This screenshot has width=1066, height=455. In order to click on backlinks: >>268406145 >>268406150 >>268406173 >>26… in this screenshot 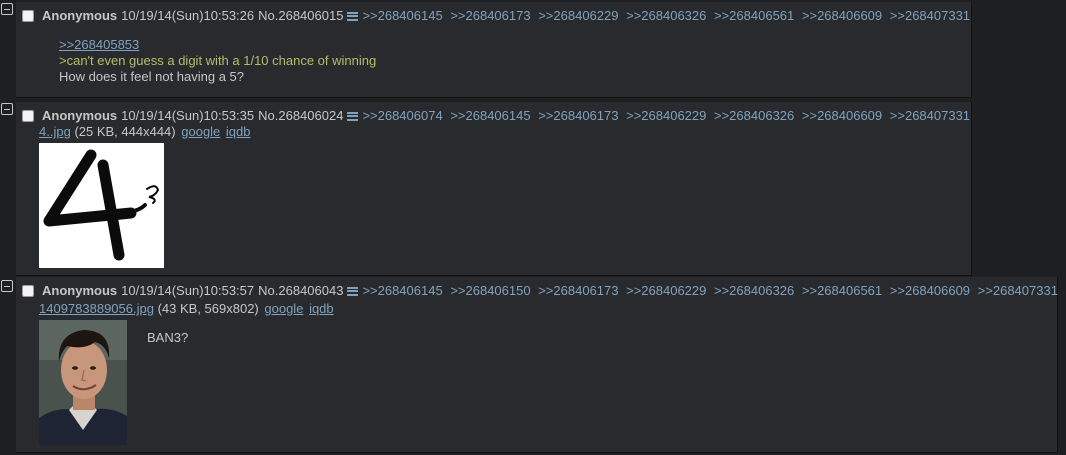, I will do `click(712, 291)`.